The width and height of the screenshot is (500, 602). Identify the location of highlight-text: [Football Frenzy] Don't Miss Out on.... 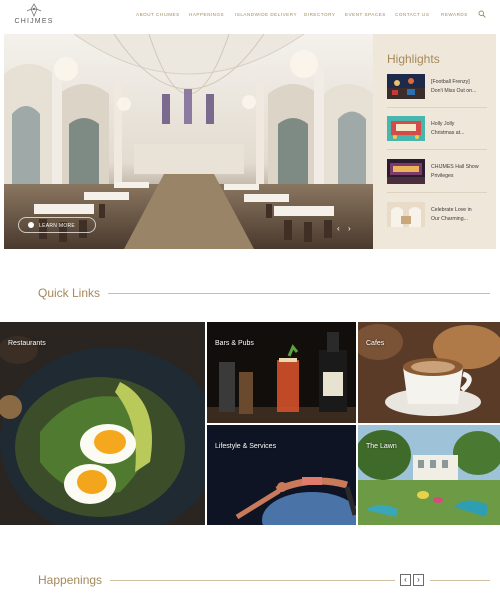
(454, 86).